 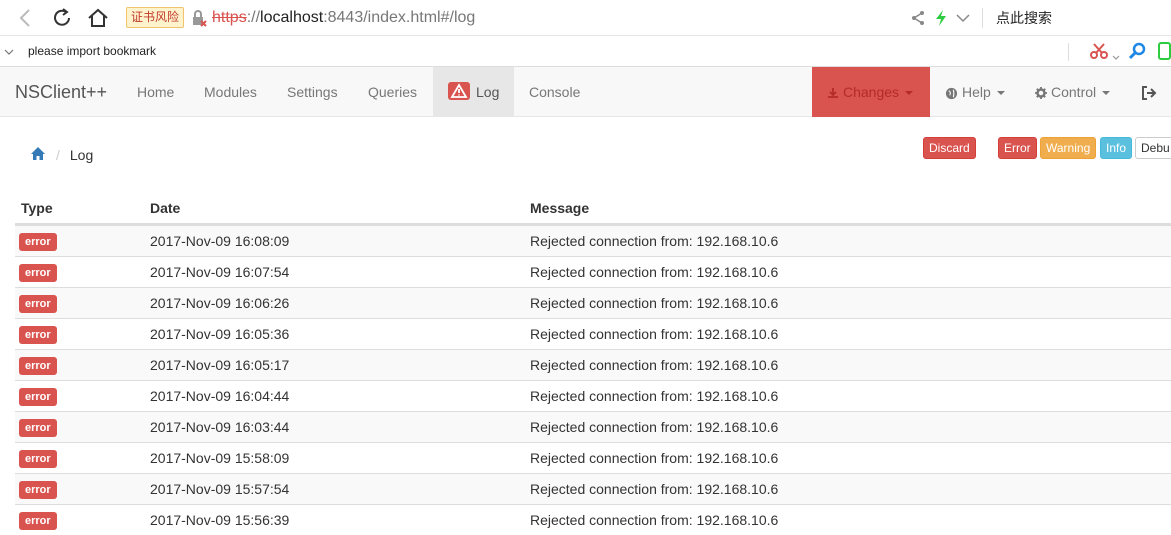 I want to click on url-host: localhost, so click(x=292, y=17).